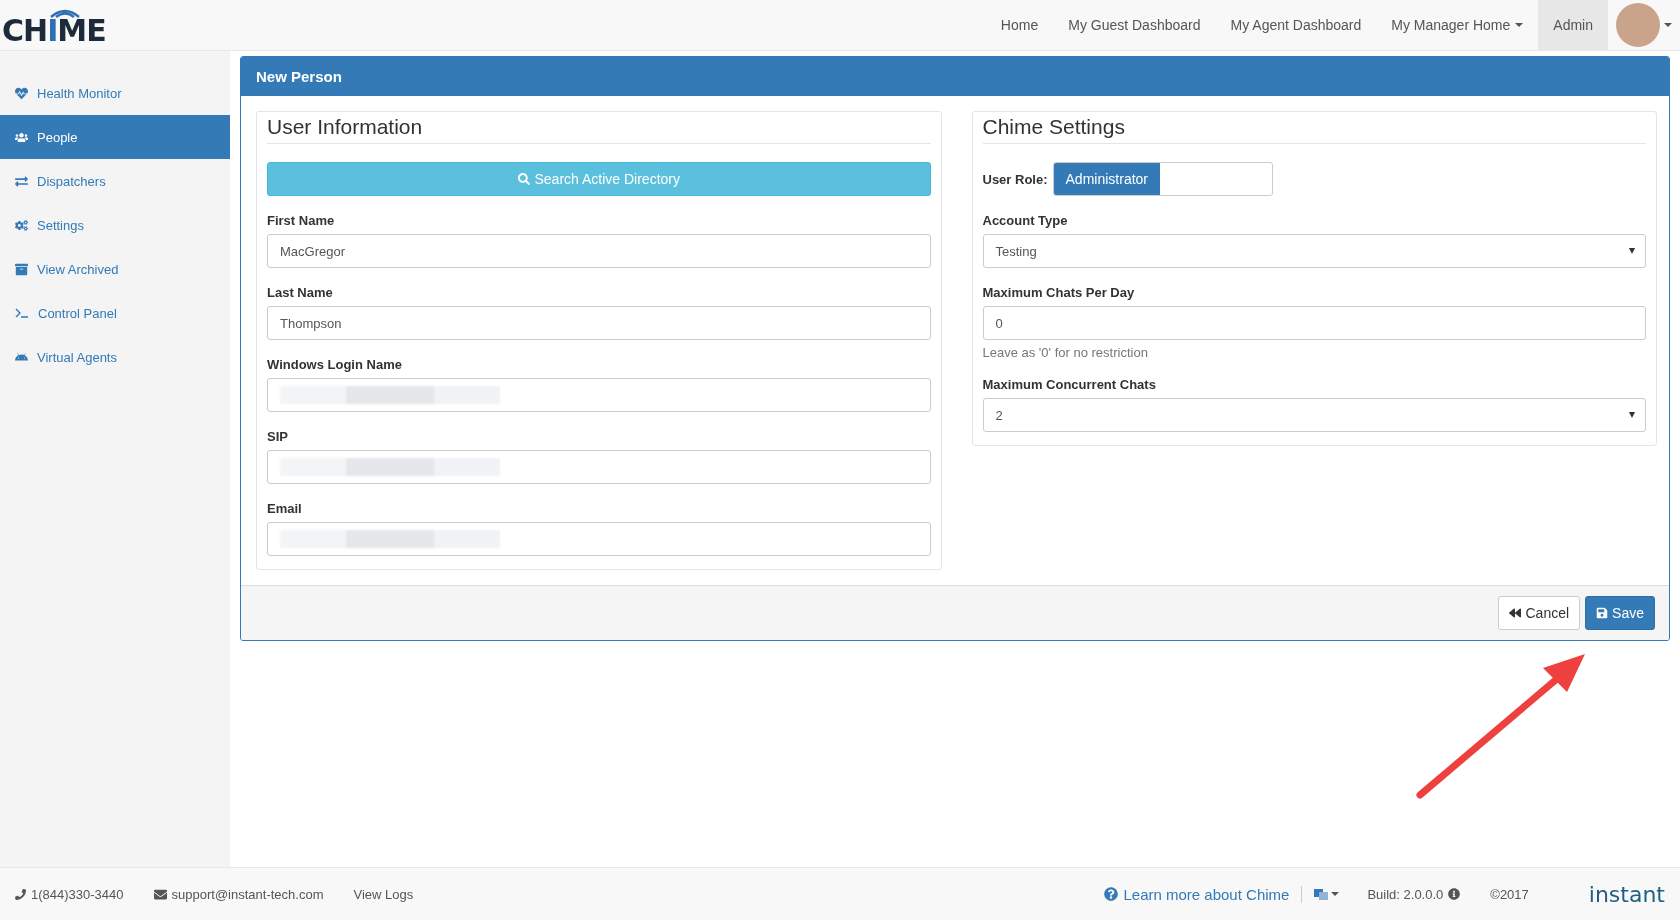 The height and width of the screenshot is (920, 1680). What do you see at coordinates (20, 894) in the screenshot?
I see `phone-icon` at bounding box center [20, 894].